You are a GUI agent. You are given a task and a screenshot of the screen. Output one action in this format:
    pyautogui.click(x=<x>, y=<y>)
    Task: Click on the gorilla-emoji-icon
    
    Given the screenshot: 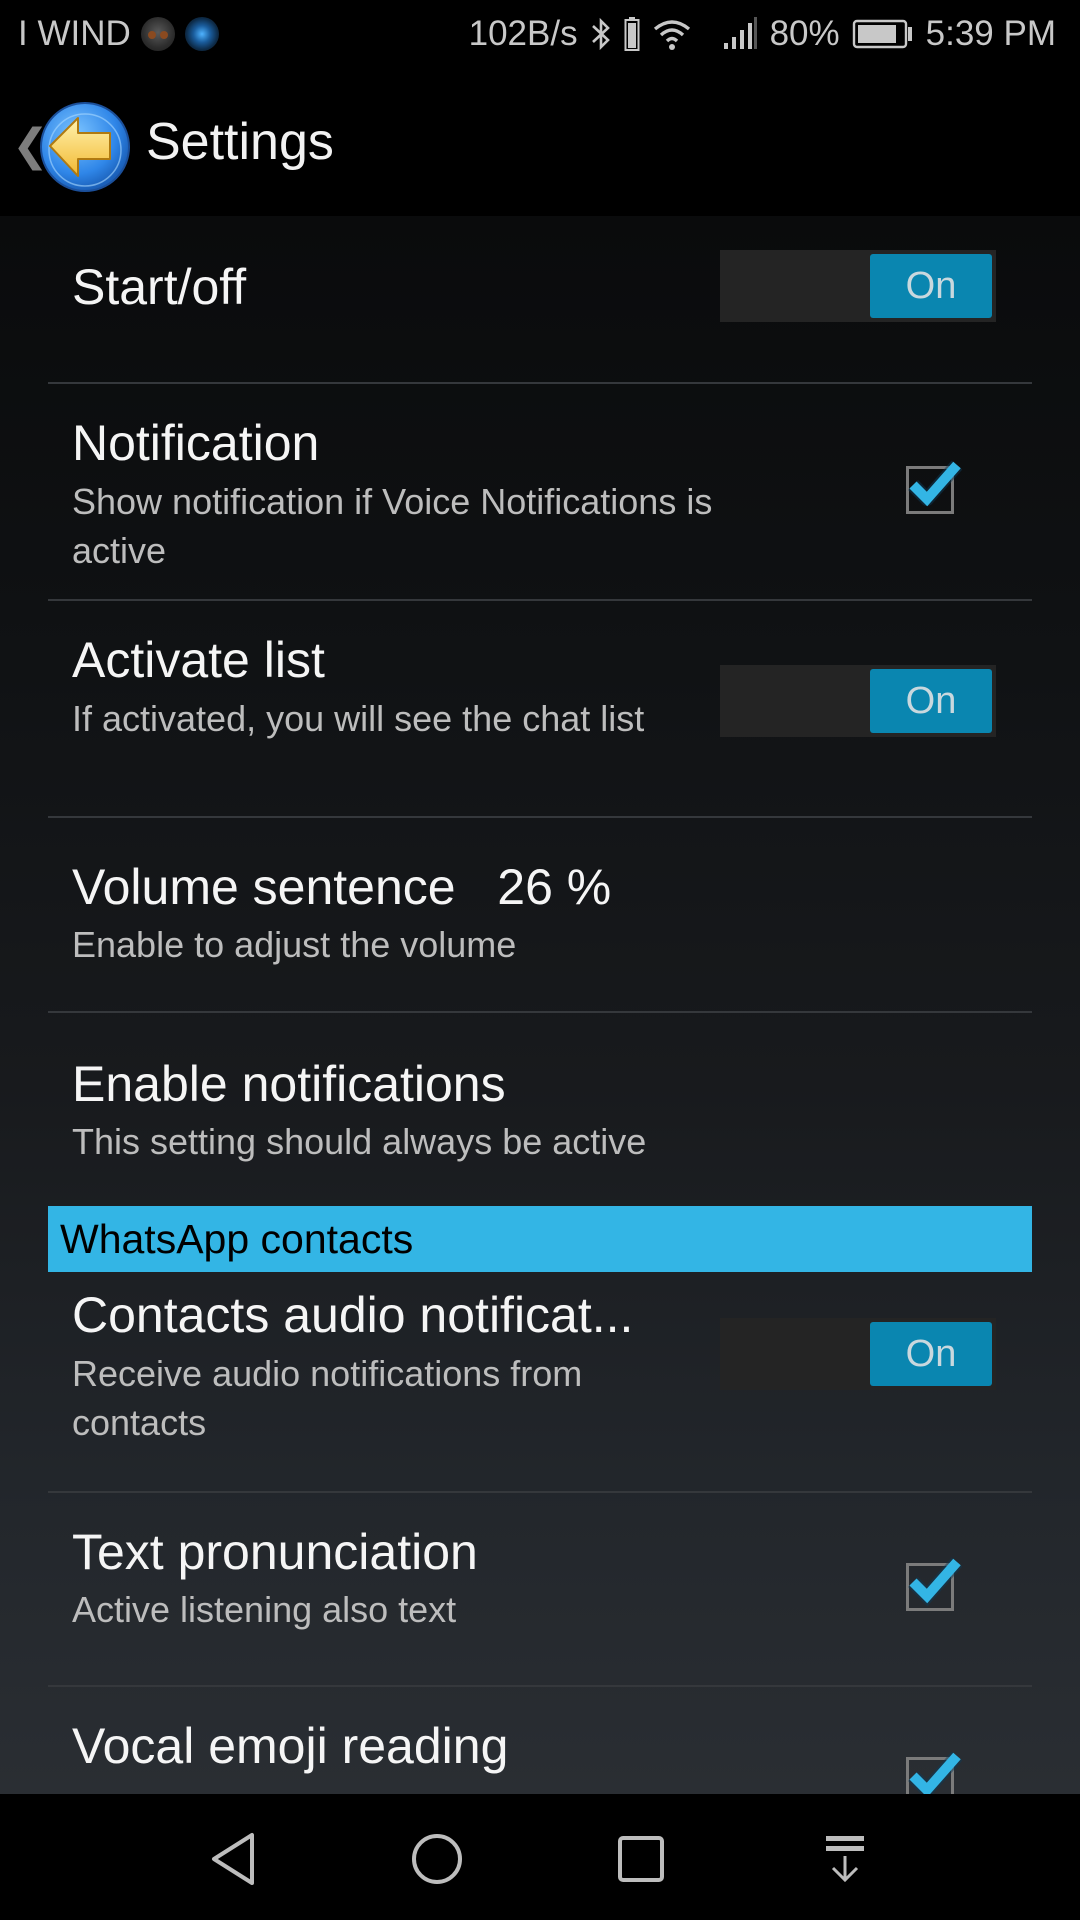 What is the action you would take?
    pyautogui.click(x=157, y=34)
    